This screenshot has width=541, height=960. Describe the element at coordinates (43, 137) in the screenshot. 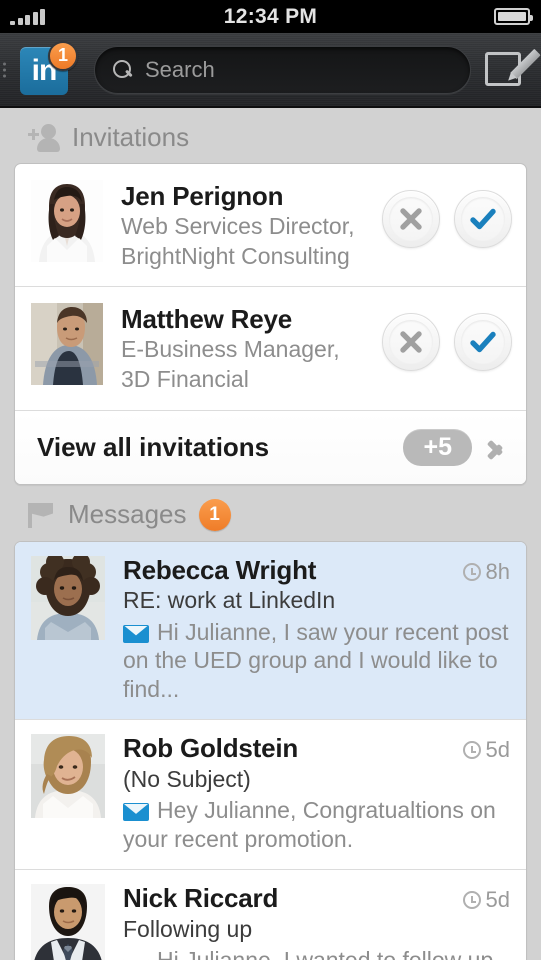

I see `add-person-icon` at that location.